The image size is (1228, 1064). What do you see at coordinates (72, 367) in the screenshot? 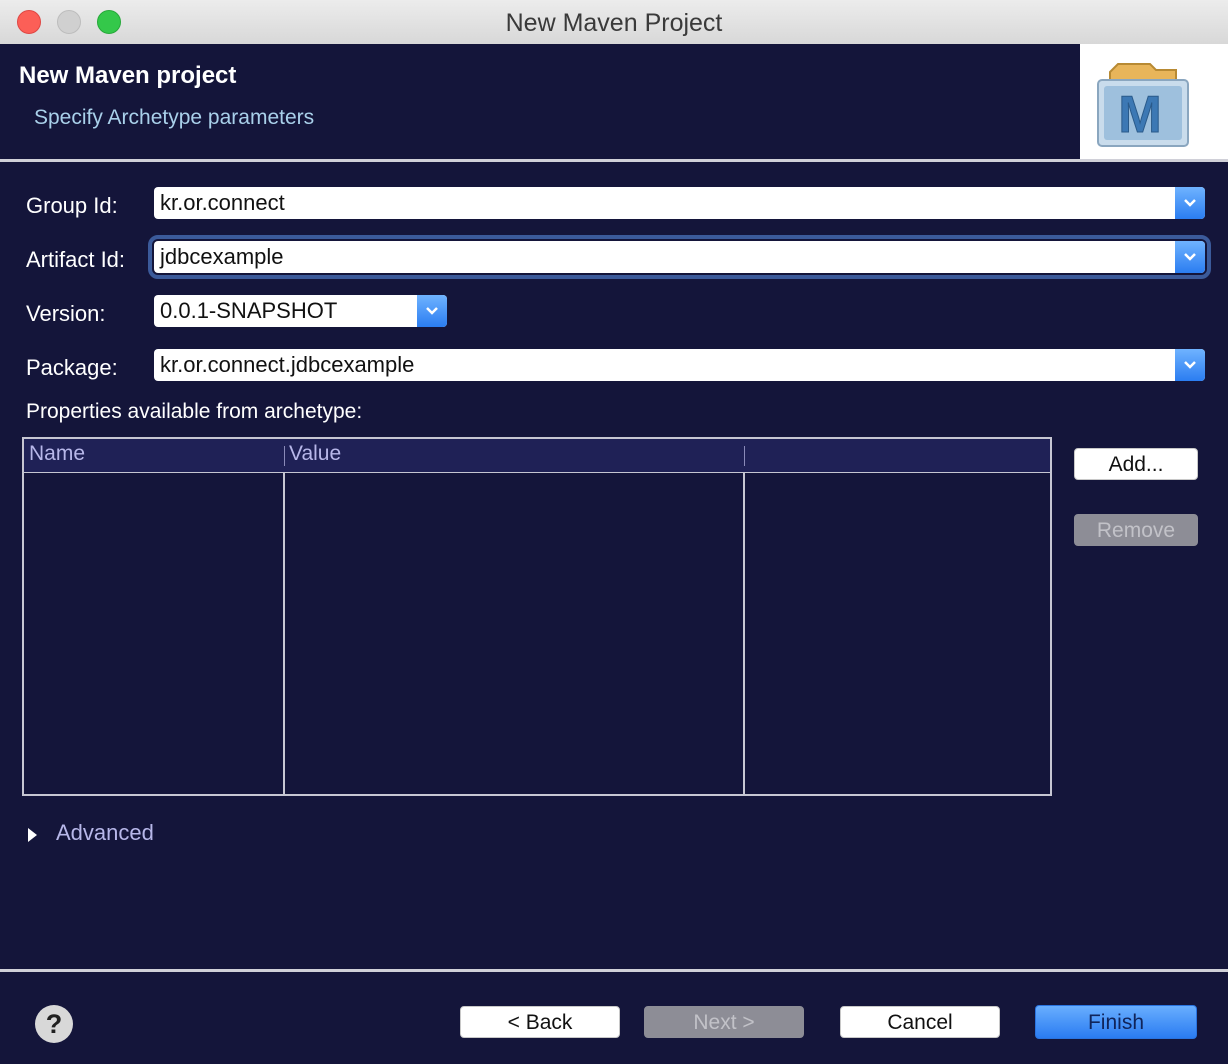
I see `package-label: Package:` at bounding box center [72, 367].